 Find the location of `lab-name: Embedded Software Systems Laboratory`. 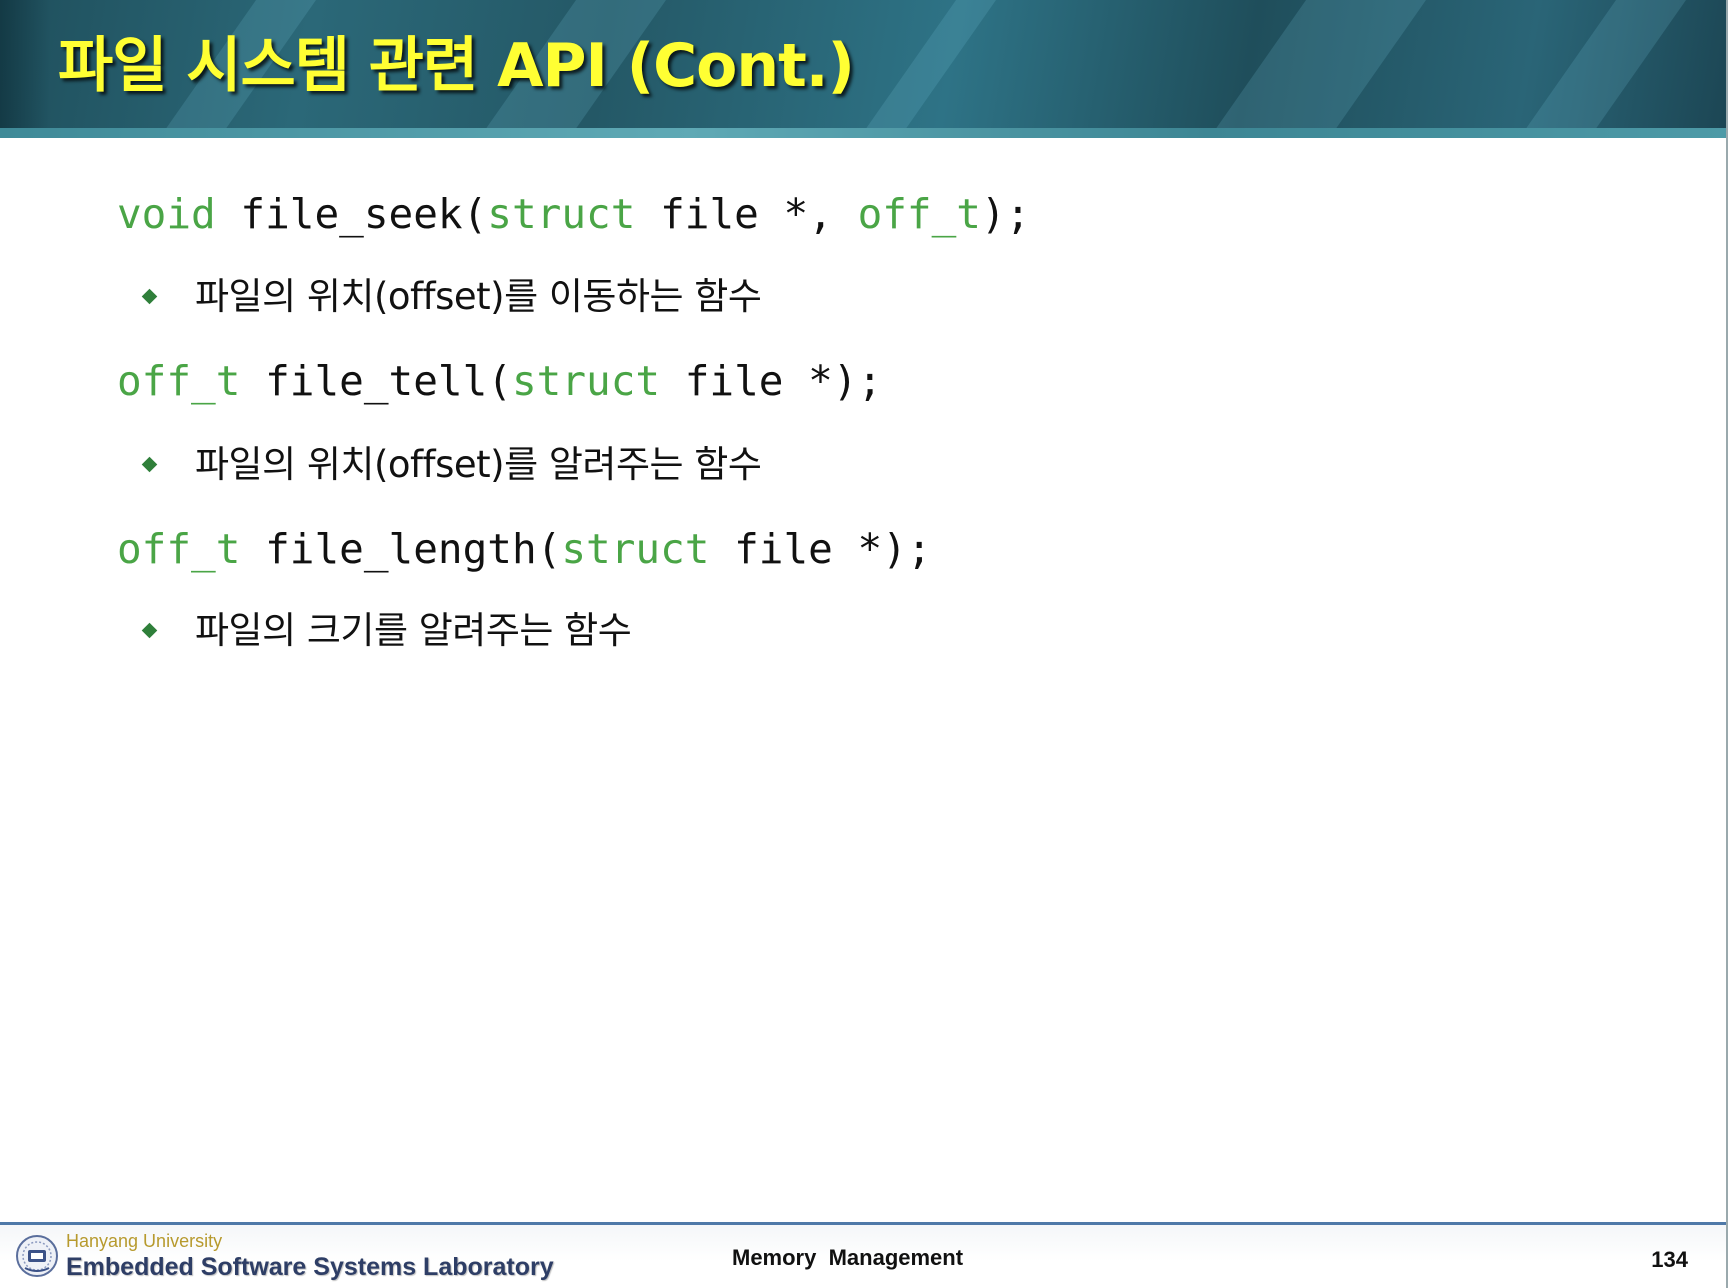

lab-name: Embedded Software Systems Laboratory is located at coordinates (310, 1267).